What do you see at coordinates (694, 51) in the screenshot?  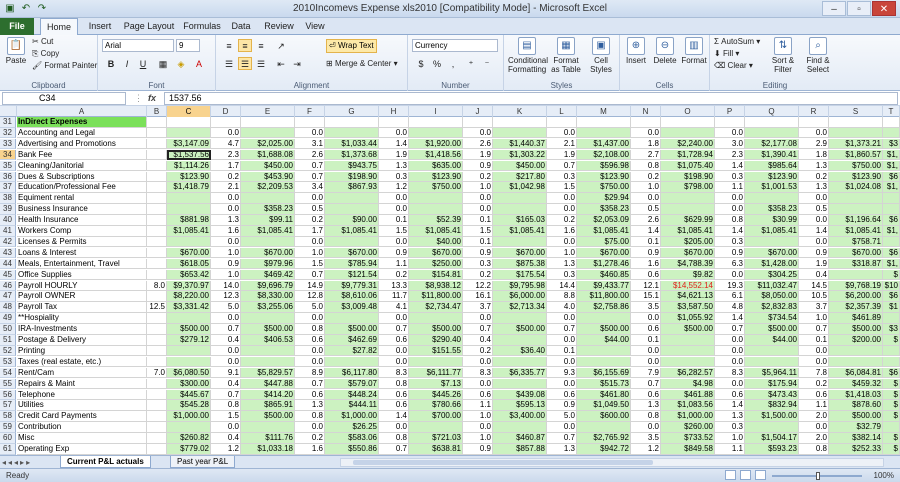 I see `format-button: ▥ Format` at bounding box center [694, 51].